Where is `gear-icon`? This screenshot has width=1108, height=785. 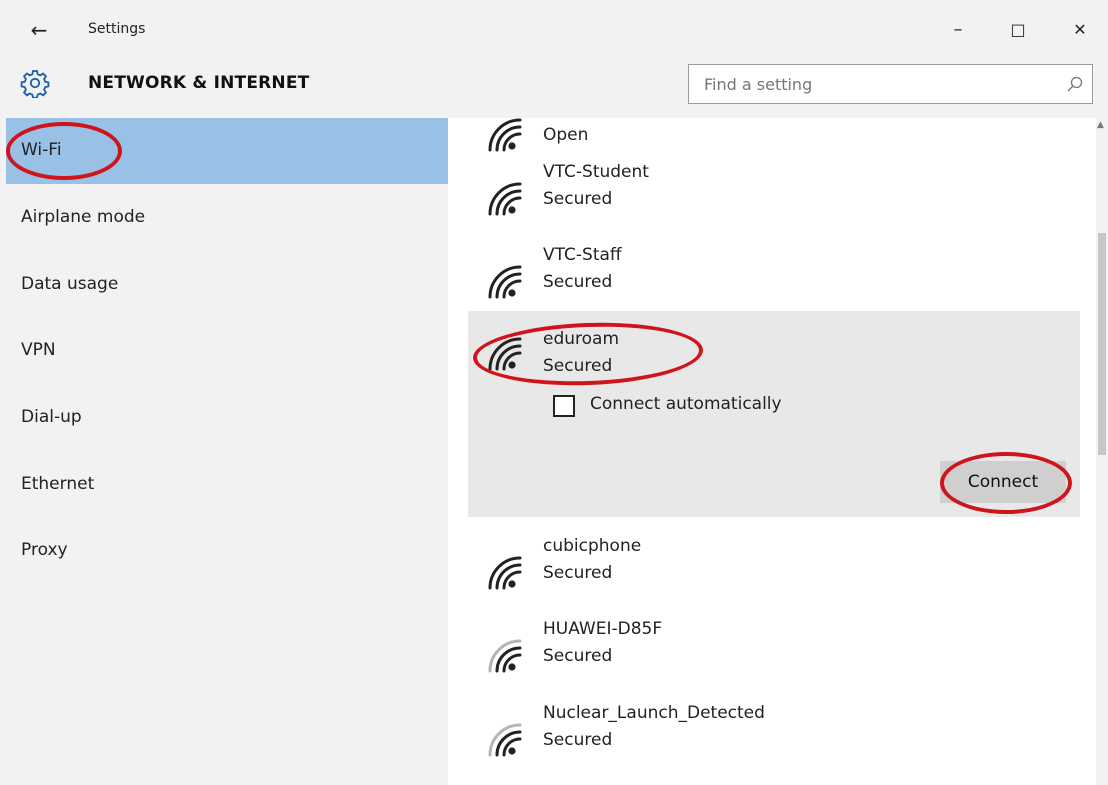
gear-icon is located at coordinates (35, 84).